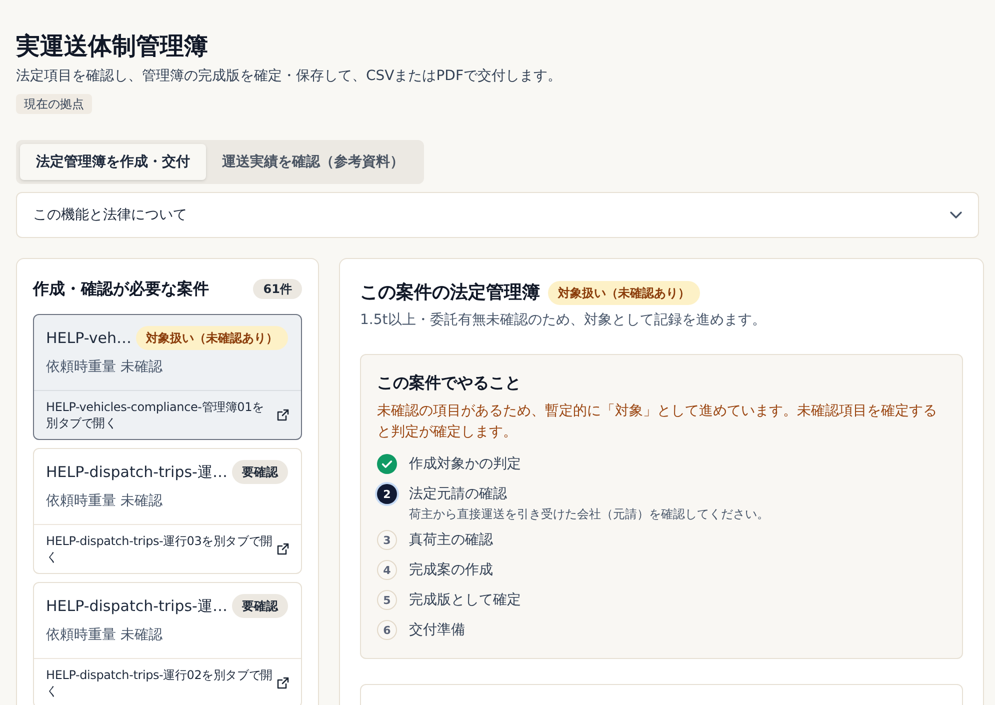 This screenshot has height=705, width=995. What do you see at coordinates (167, 414) in the screenshot?
I see `open-in-new-tab-link: HELP-vehicles-compliance-管理簿01を別タブで開く` at bounding box center [167, 414].